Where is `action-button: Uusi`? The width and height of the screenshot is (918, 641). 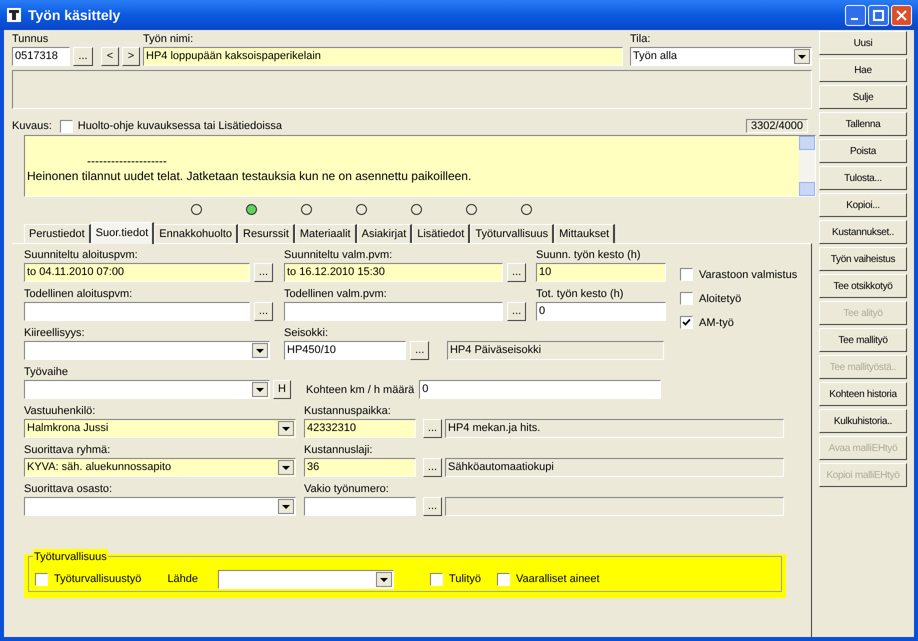
action-button: Uusi is located at coordinates (863, 43).